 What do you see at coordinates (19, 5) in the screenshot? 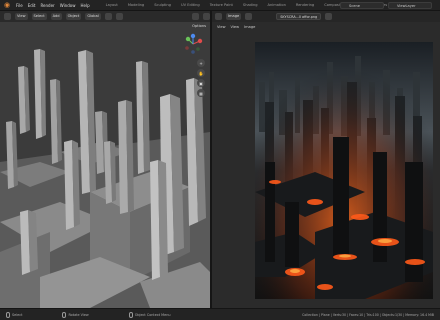
I see `menu-file: File` at bounding box center [19, 5].